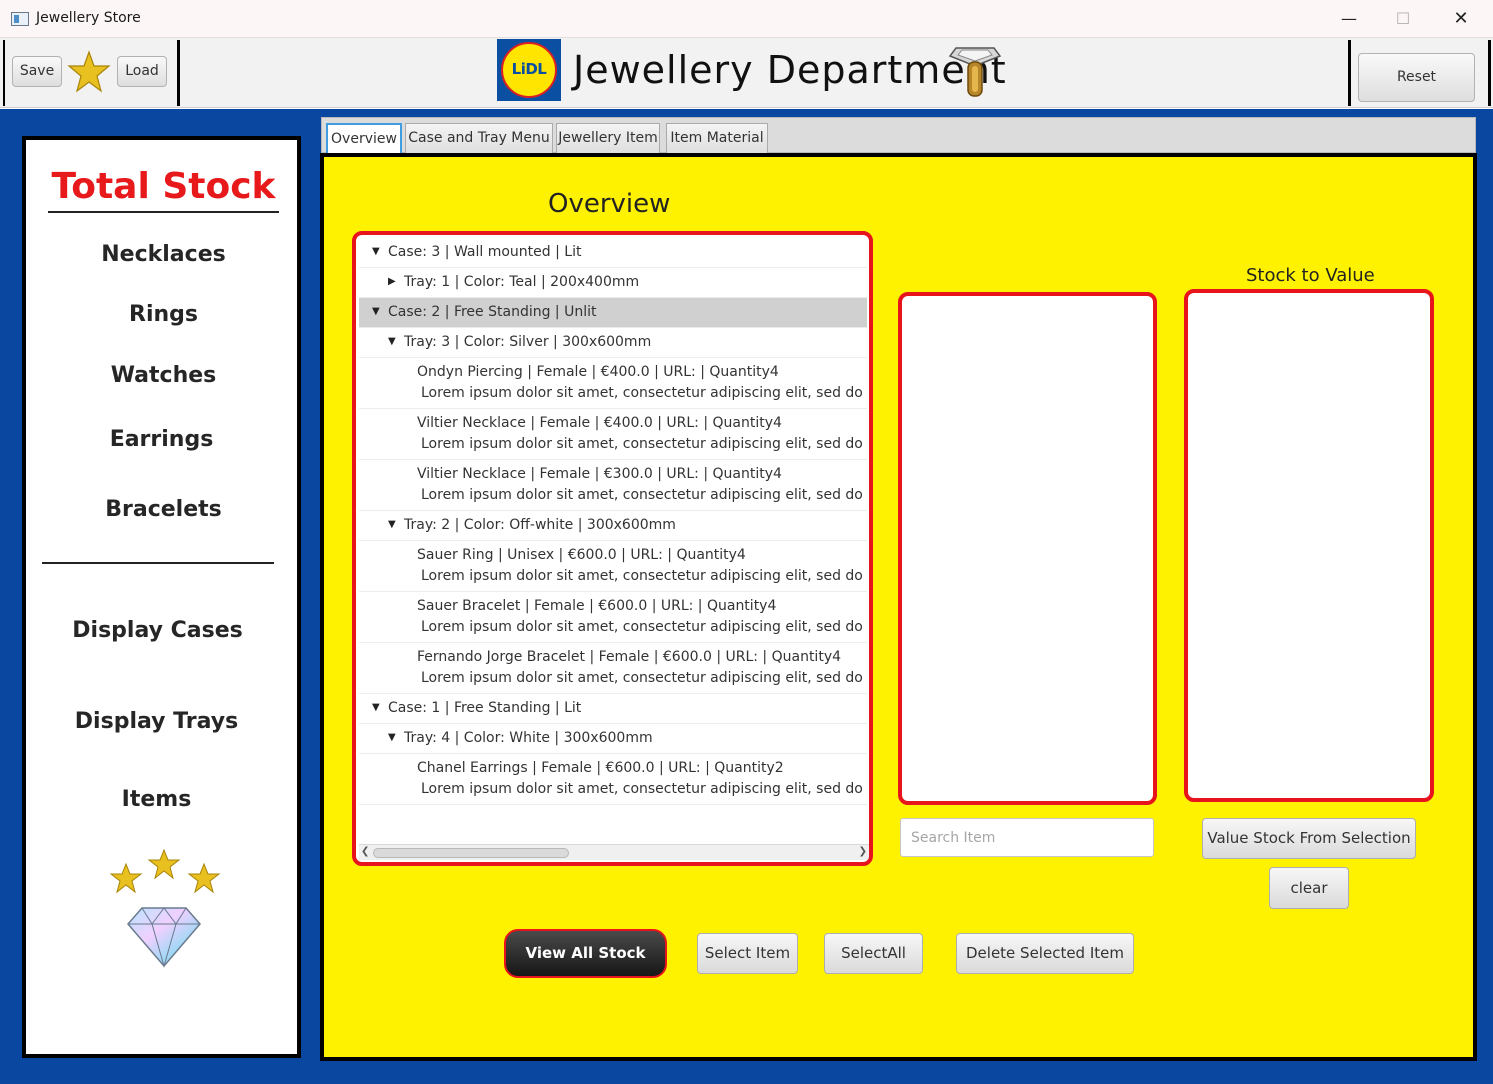 This screenshot has width=1493, height=1084. I want to click on sidebar-item-display-cases: Display Cases, so click(157, 630).